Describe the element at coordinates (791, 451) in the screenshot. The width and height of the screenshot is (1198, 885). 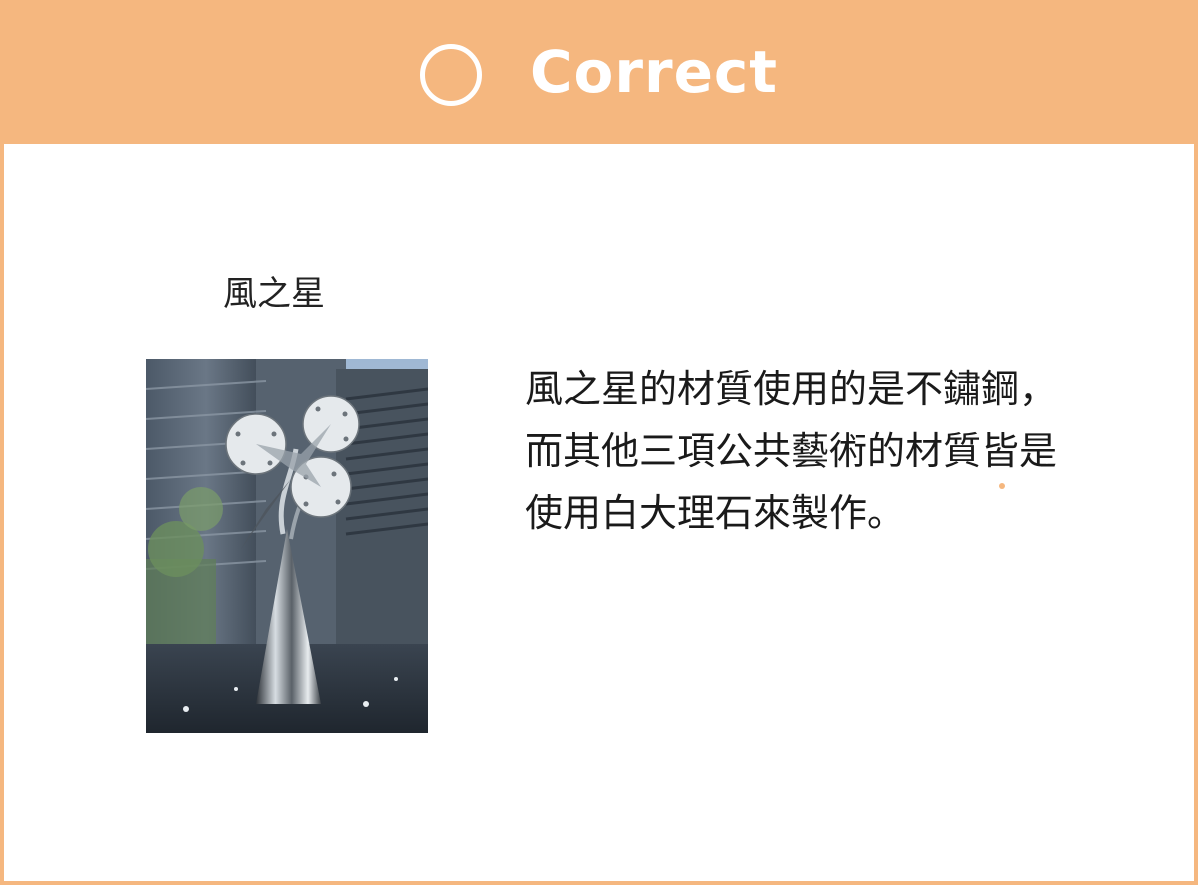
I see `explanation-line: 而其他三項公共藝術的材質皆是` at that location.